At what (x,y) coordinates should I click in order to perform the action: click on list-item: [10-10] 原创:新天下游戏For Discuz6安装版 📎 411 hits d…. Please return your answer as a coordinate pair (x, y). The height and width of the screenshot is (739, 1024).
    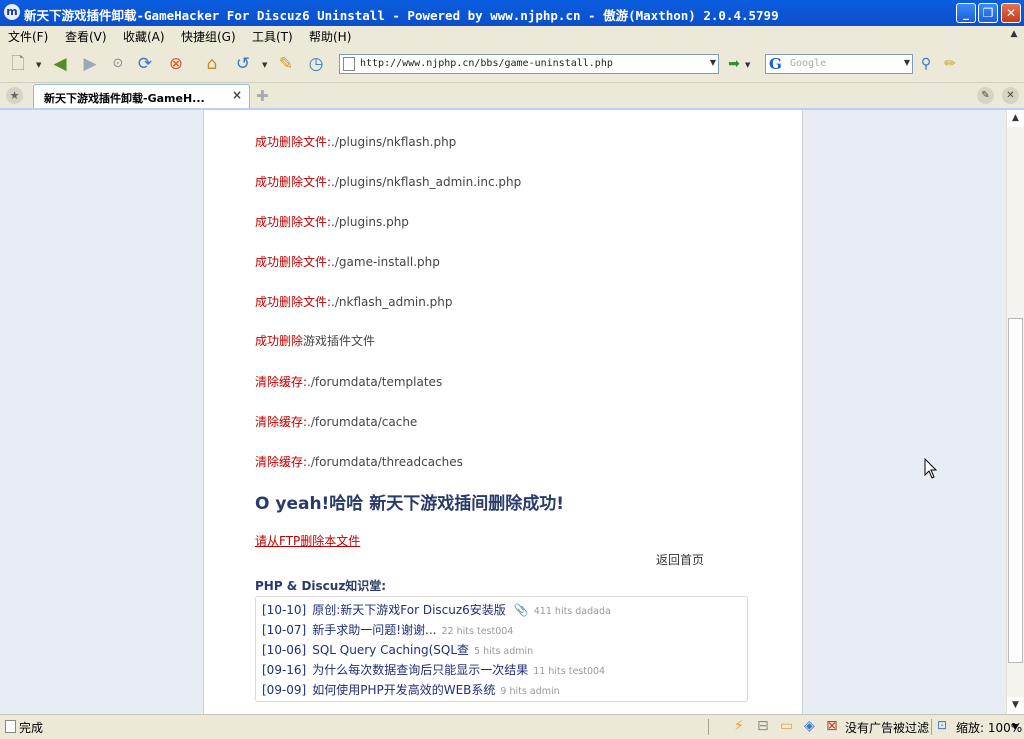
    Looking at the image, I should click on (436, 609).